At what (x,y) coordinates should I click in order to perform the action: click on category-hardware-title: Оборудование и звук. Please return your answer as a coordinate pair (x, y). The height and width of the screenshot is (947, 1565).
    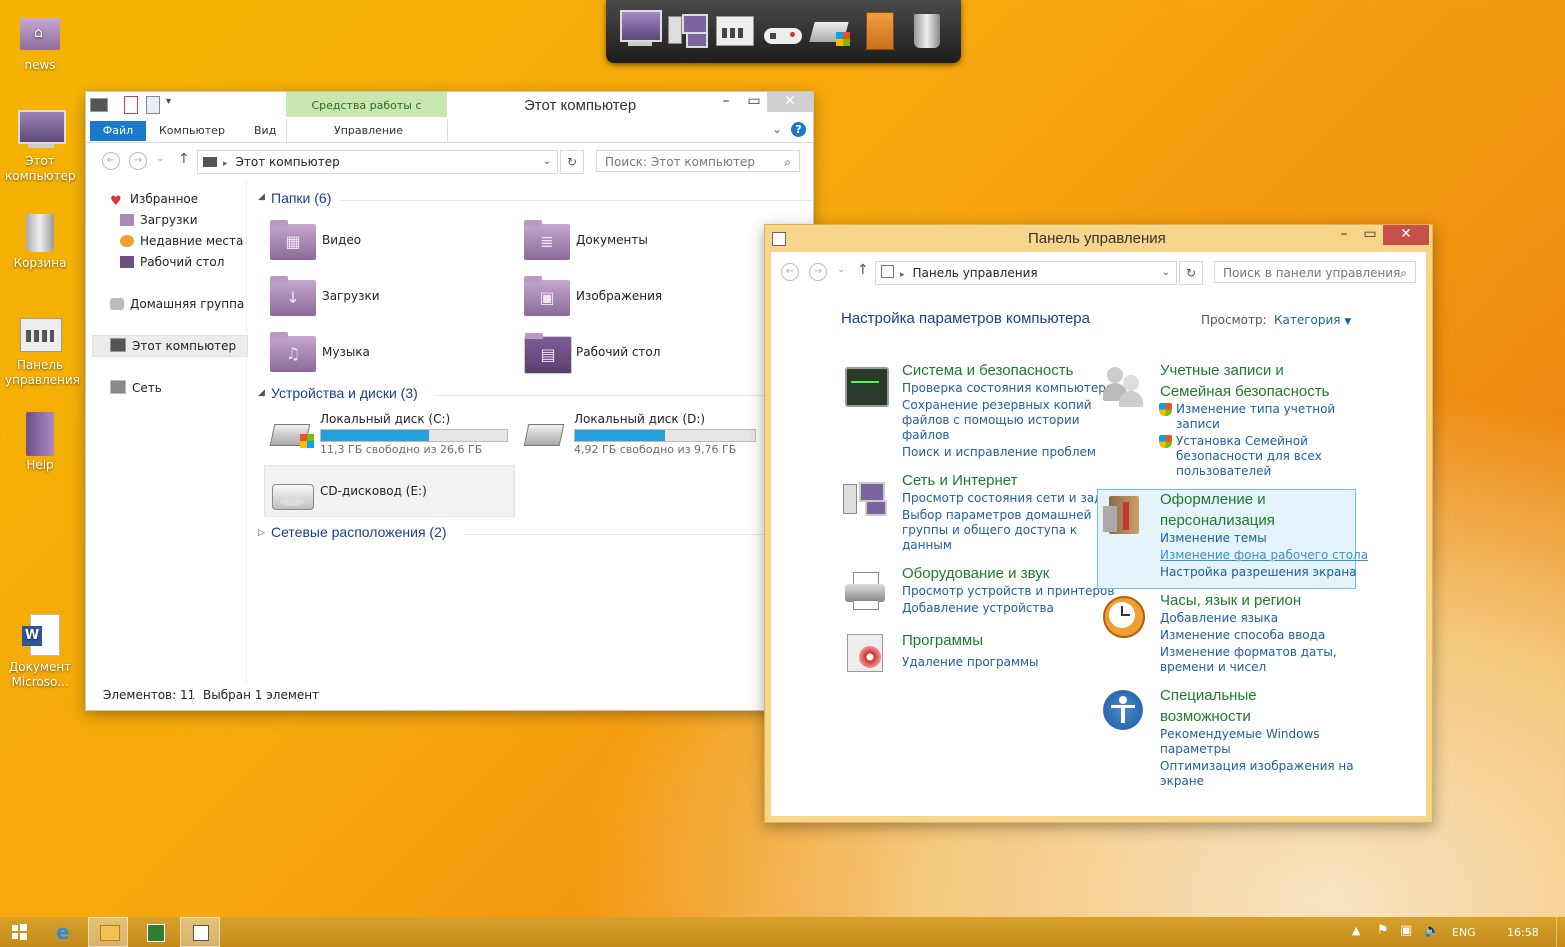
    Looking at the image, I should click on (975, 573).